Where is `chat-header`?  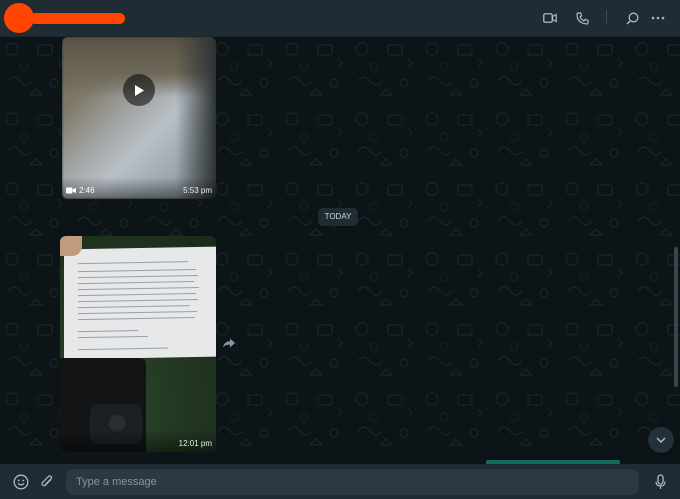 chat-header is located at coordinates (340, 18).